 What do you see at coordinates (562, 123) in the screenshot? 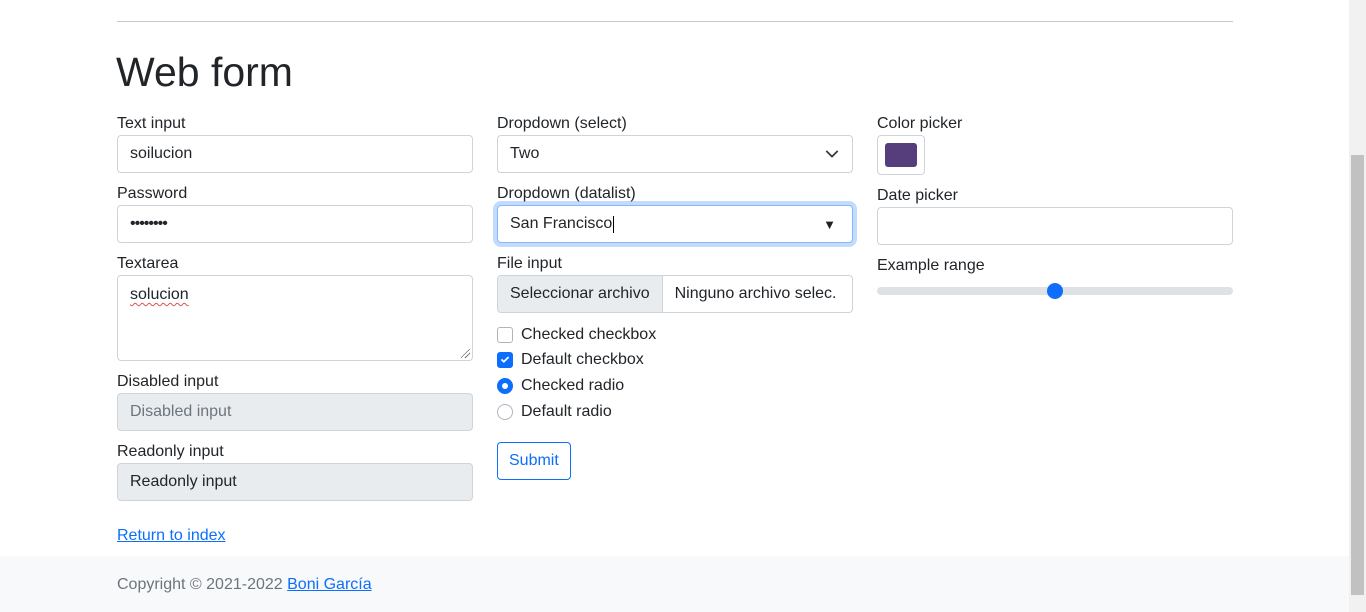
I see `select-label: Dropdown (select)` at bounding box center [562, 123].